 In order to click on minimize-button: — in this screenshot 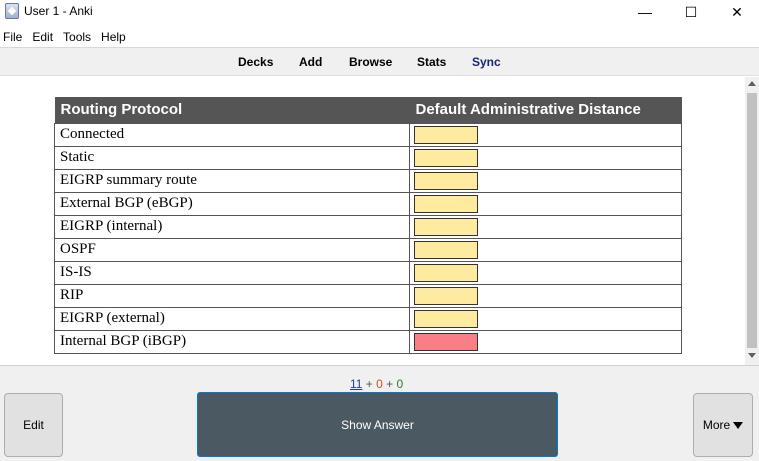, I will do `click(645, 12)`.